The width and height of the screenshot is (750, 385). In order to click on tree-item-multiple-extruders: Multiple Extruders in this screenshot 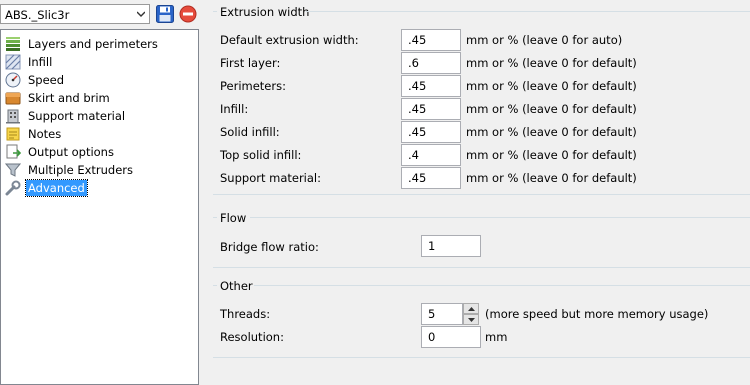, I will do `click(70, 170)`.